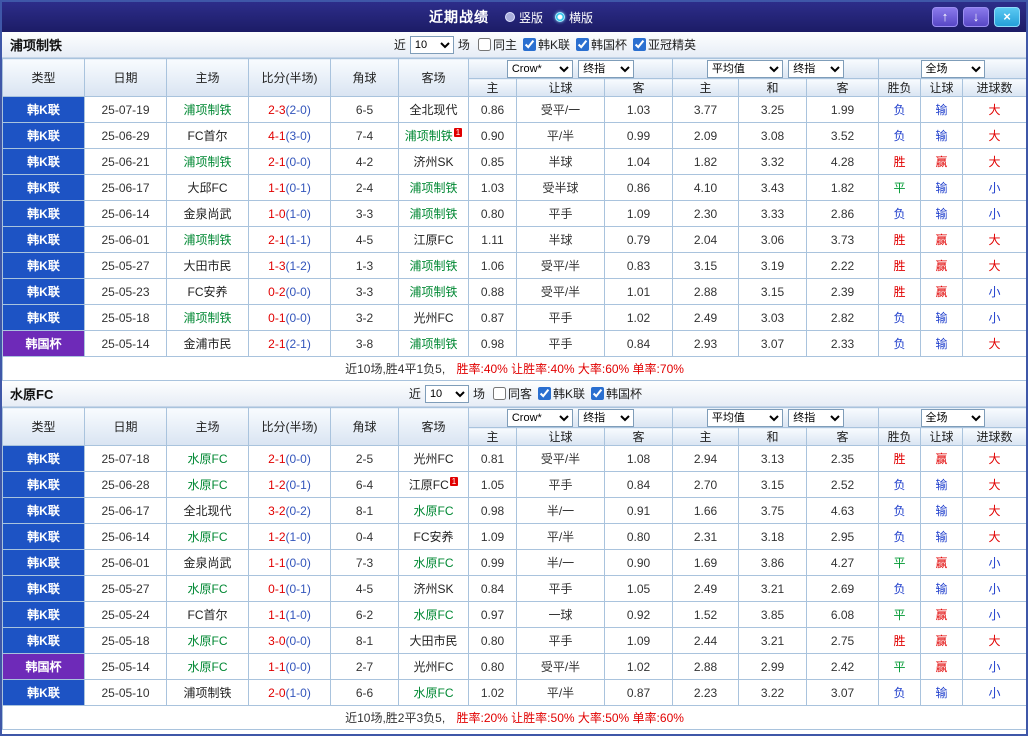 The height and width of the screenshot is (736, 1028). What do you see at coordinates (289, 343) in the screenshot?
I see `score-cell: 2-1(2-1)` at bounding box center [289, 343].